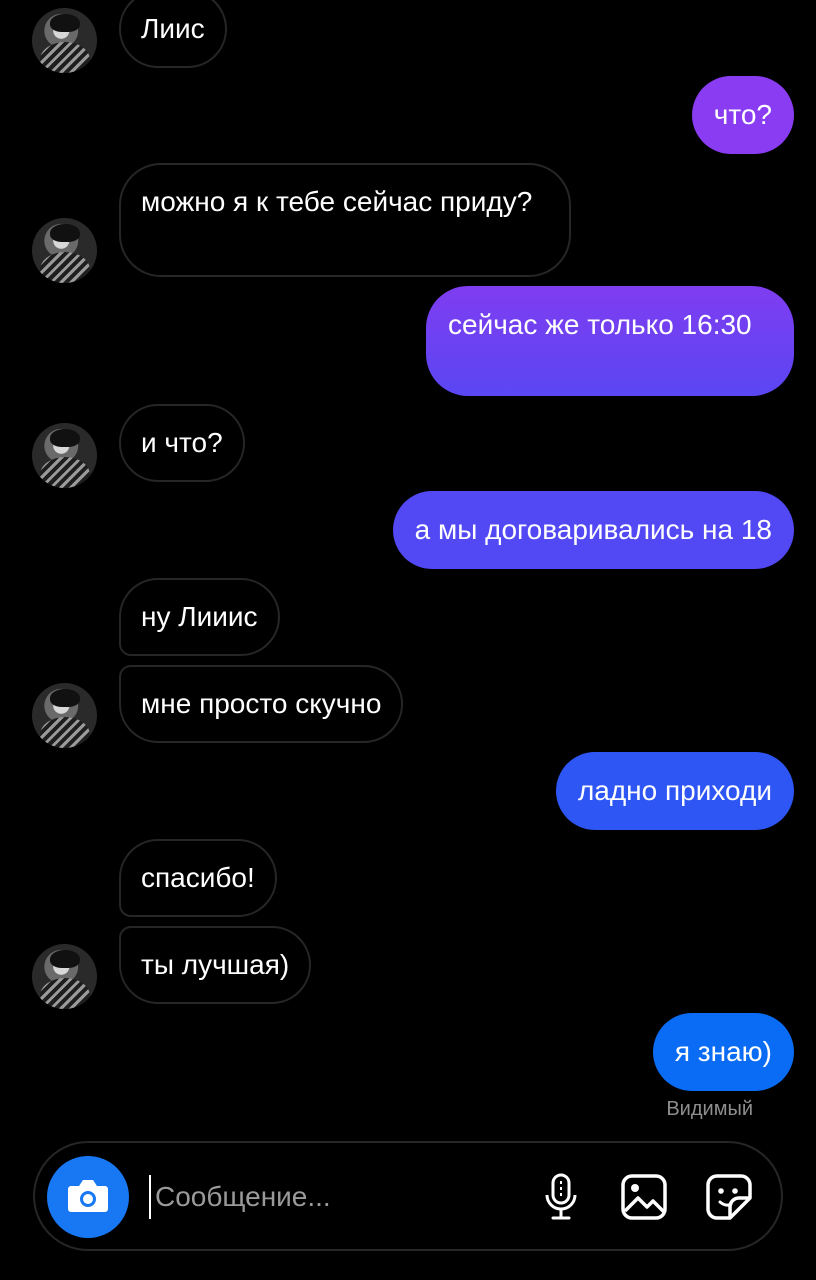  What do you see at coordinates (345, 220) in the screenshot?
I see `incoming-message: можно я к тебе сейчас приду?` at bounding box center [345, 220].